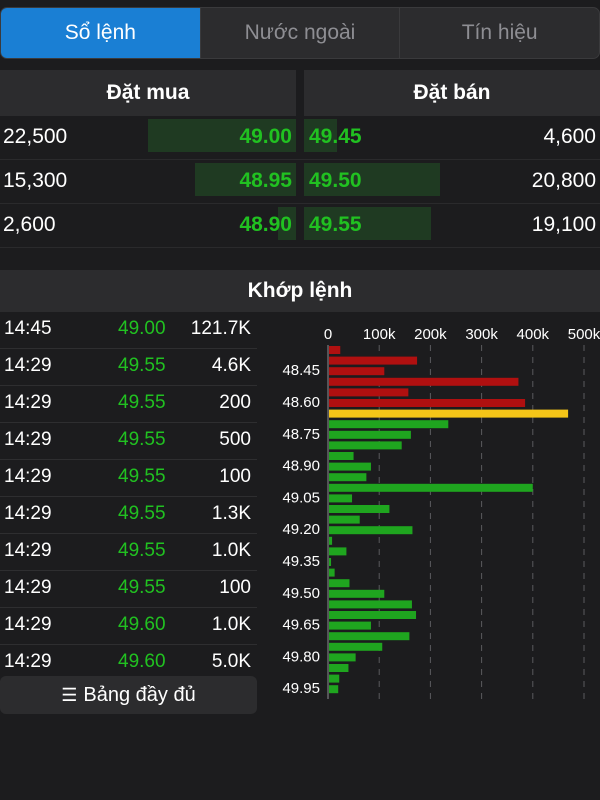 Image resolution: width=600 pixels, height=800 pixels. What do you see at coordinates (128, 626) in the screenshot?
I see `trade-row: 14:29 49.60 1.0K` at bounding box center [128, 626].